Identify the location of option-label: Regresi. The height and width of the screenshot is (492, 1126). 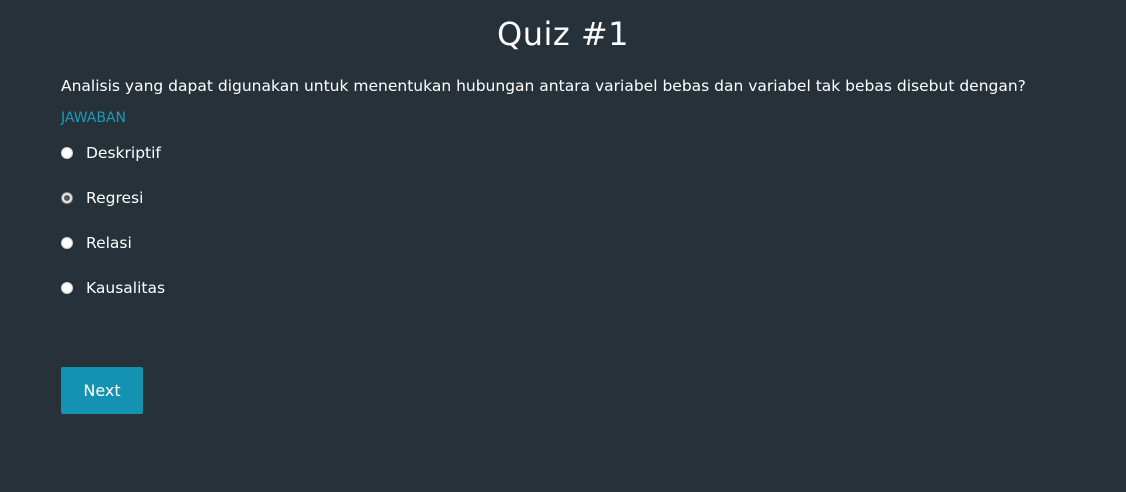
(115, 198).